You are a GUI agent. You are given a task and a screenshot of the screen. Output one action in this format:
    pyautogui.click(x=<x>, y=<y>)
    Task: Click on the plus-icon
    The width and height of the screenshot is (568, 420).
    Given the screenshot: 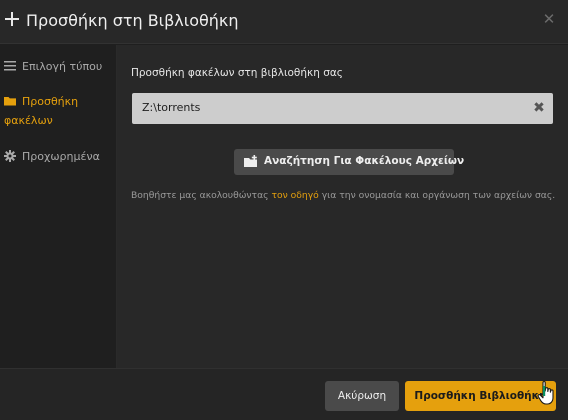 What is the action you would take?
    pyautogui.click(x=12, y=19)
    